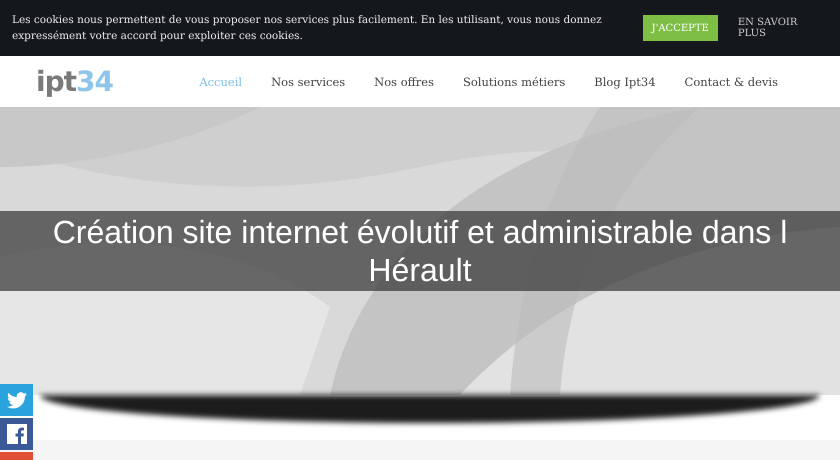 The width and height of the screenshot is (840, 460). Describe the element at coordinates (625, 81) in the screenshot. I see `nav-link: Blog Ipt34` at that location.